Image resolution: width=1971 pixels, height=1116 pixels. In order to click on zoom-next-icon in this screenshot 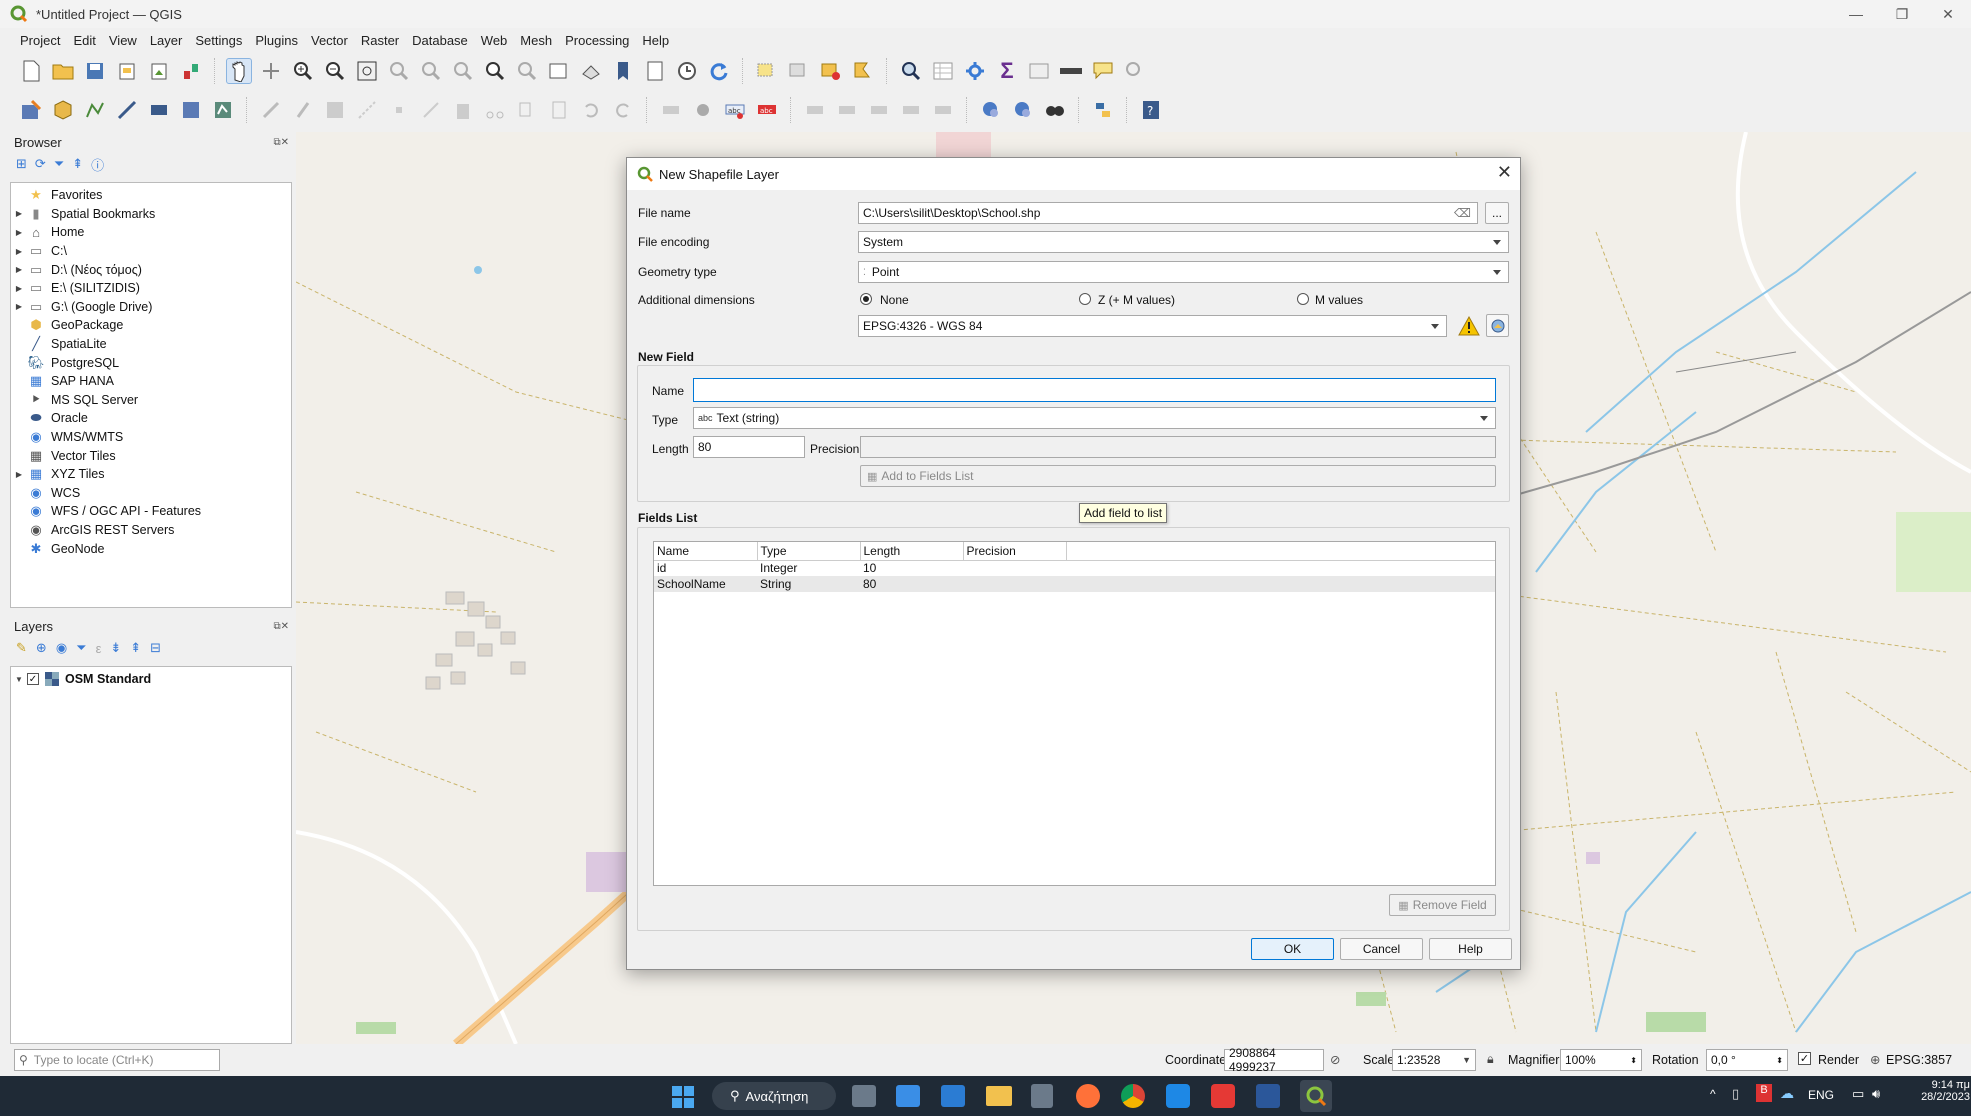, I will do `click(527, 71)`.